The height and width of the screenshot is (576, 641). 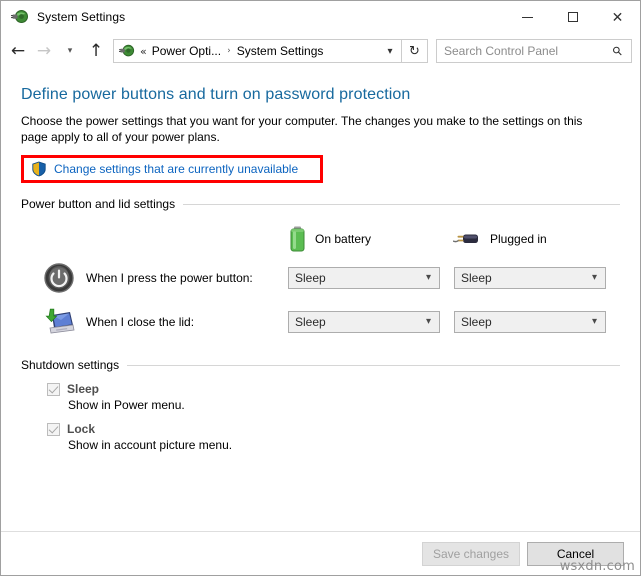 I want to click on close-lid-on-battery-value: Sleep, so click(x=310, y=322).